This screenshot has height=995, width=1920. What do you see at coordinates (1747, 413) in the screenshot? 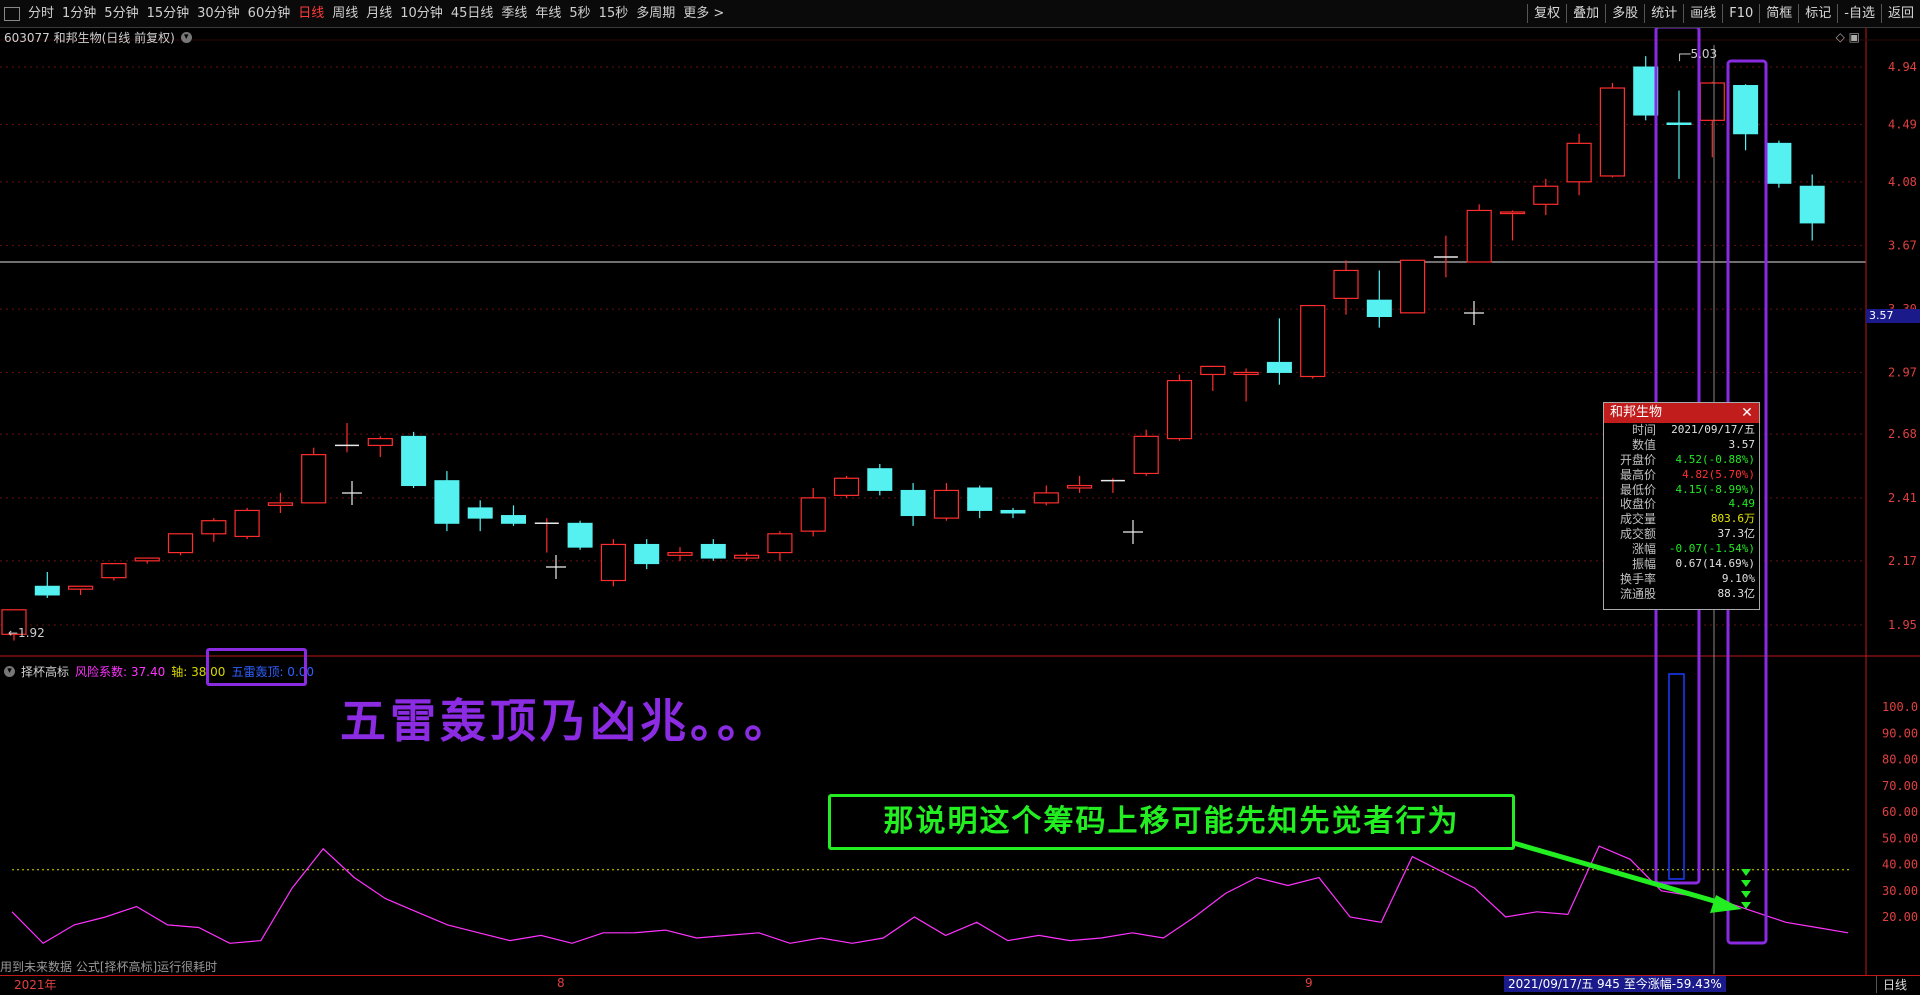
I see `close-icon: ✕` at bounding box center [1747, 413].